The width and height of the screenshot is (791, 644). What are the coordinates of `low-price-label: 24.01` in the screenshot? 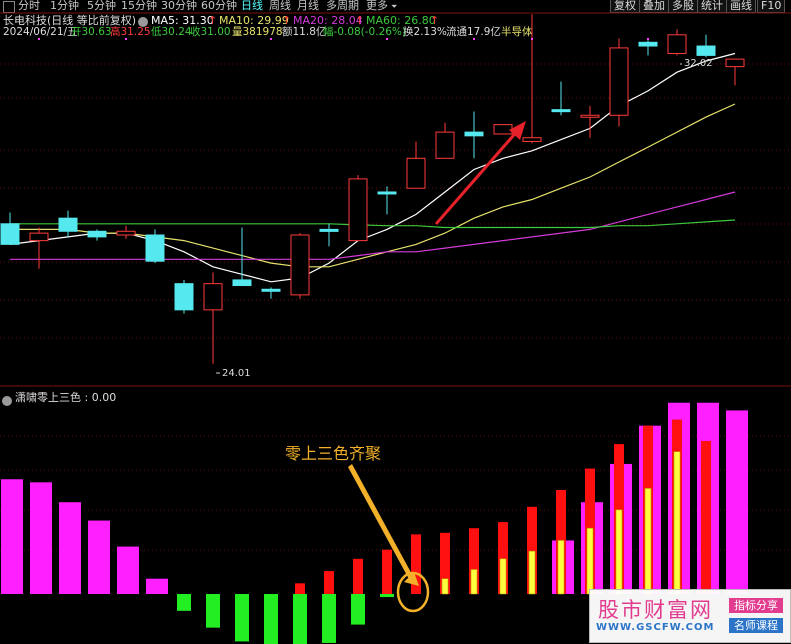 It's located at (236, 373).